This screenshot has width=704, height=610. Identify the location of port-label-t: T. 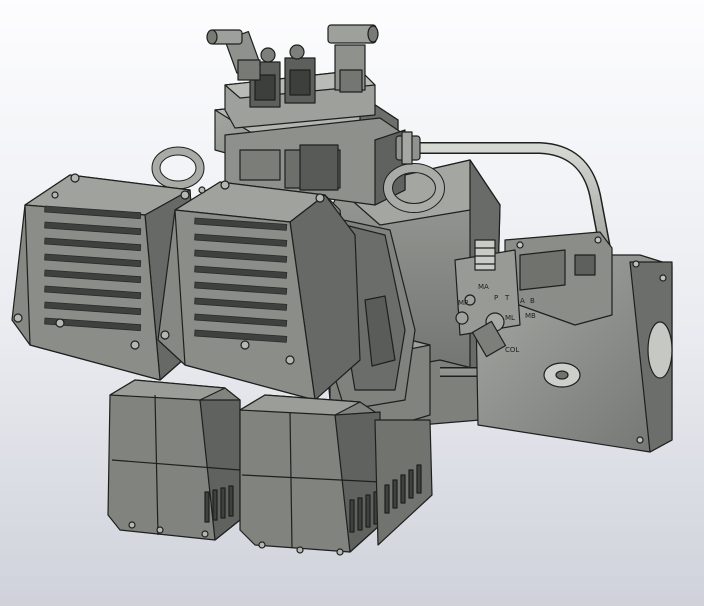
(507, 298).